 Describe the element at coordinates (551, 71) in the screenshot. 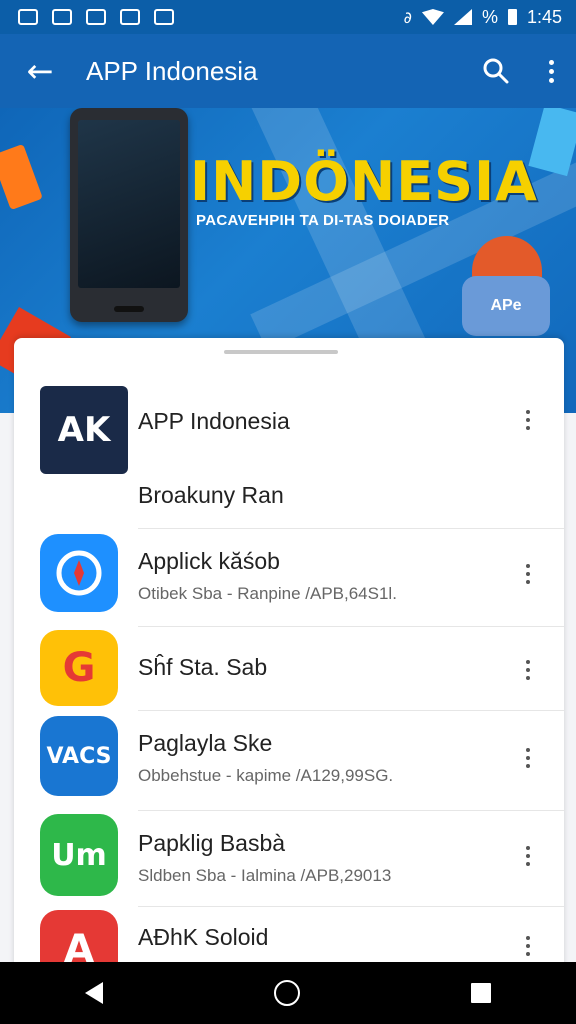

I see `overflow-menu-icon` at that location.